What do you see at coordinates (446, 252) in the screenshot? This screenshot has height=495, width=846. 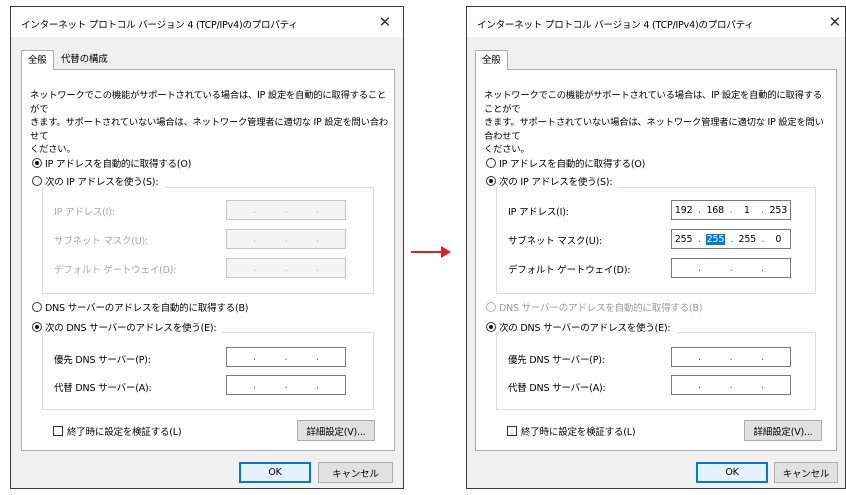 I see `arrow-right-icon` at bounding box center [446, 252].